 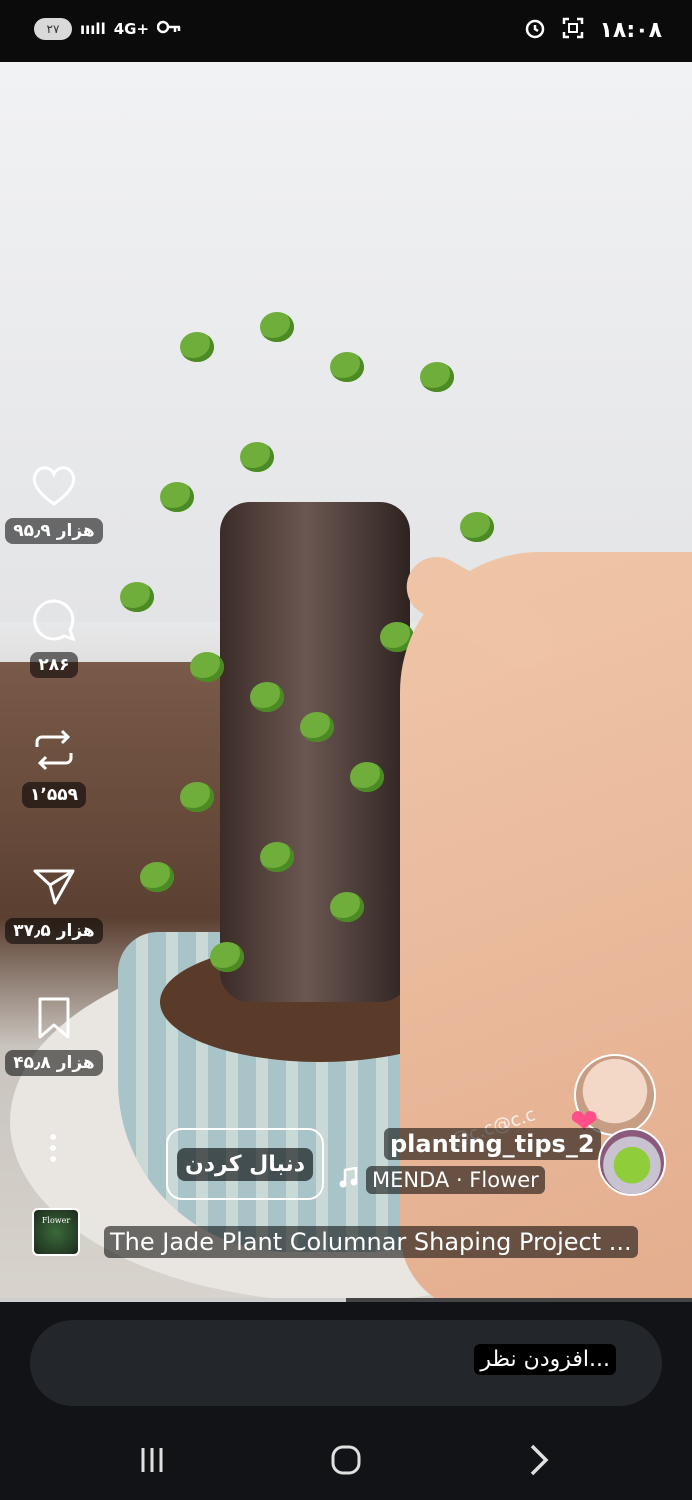 What do you see at coordinates (315, 752) in the screenshot?
I see `plant-column` at bounding box center [315, 752].